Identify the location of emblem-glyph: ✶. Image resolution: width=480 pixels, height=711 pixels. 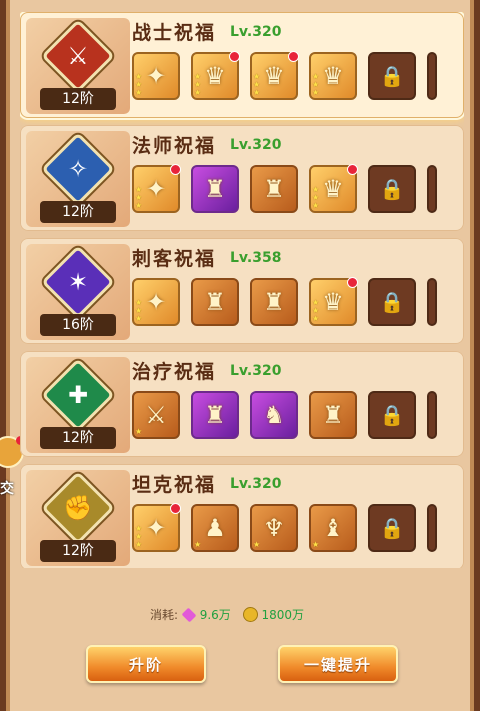
(78, 282).